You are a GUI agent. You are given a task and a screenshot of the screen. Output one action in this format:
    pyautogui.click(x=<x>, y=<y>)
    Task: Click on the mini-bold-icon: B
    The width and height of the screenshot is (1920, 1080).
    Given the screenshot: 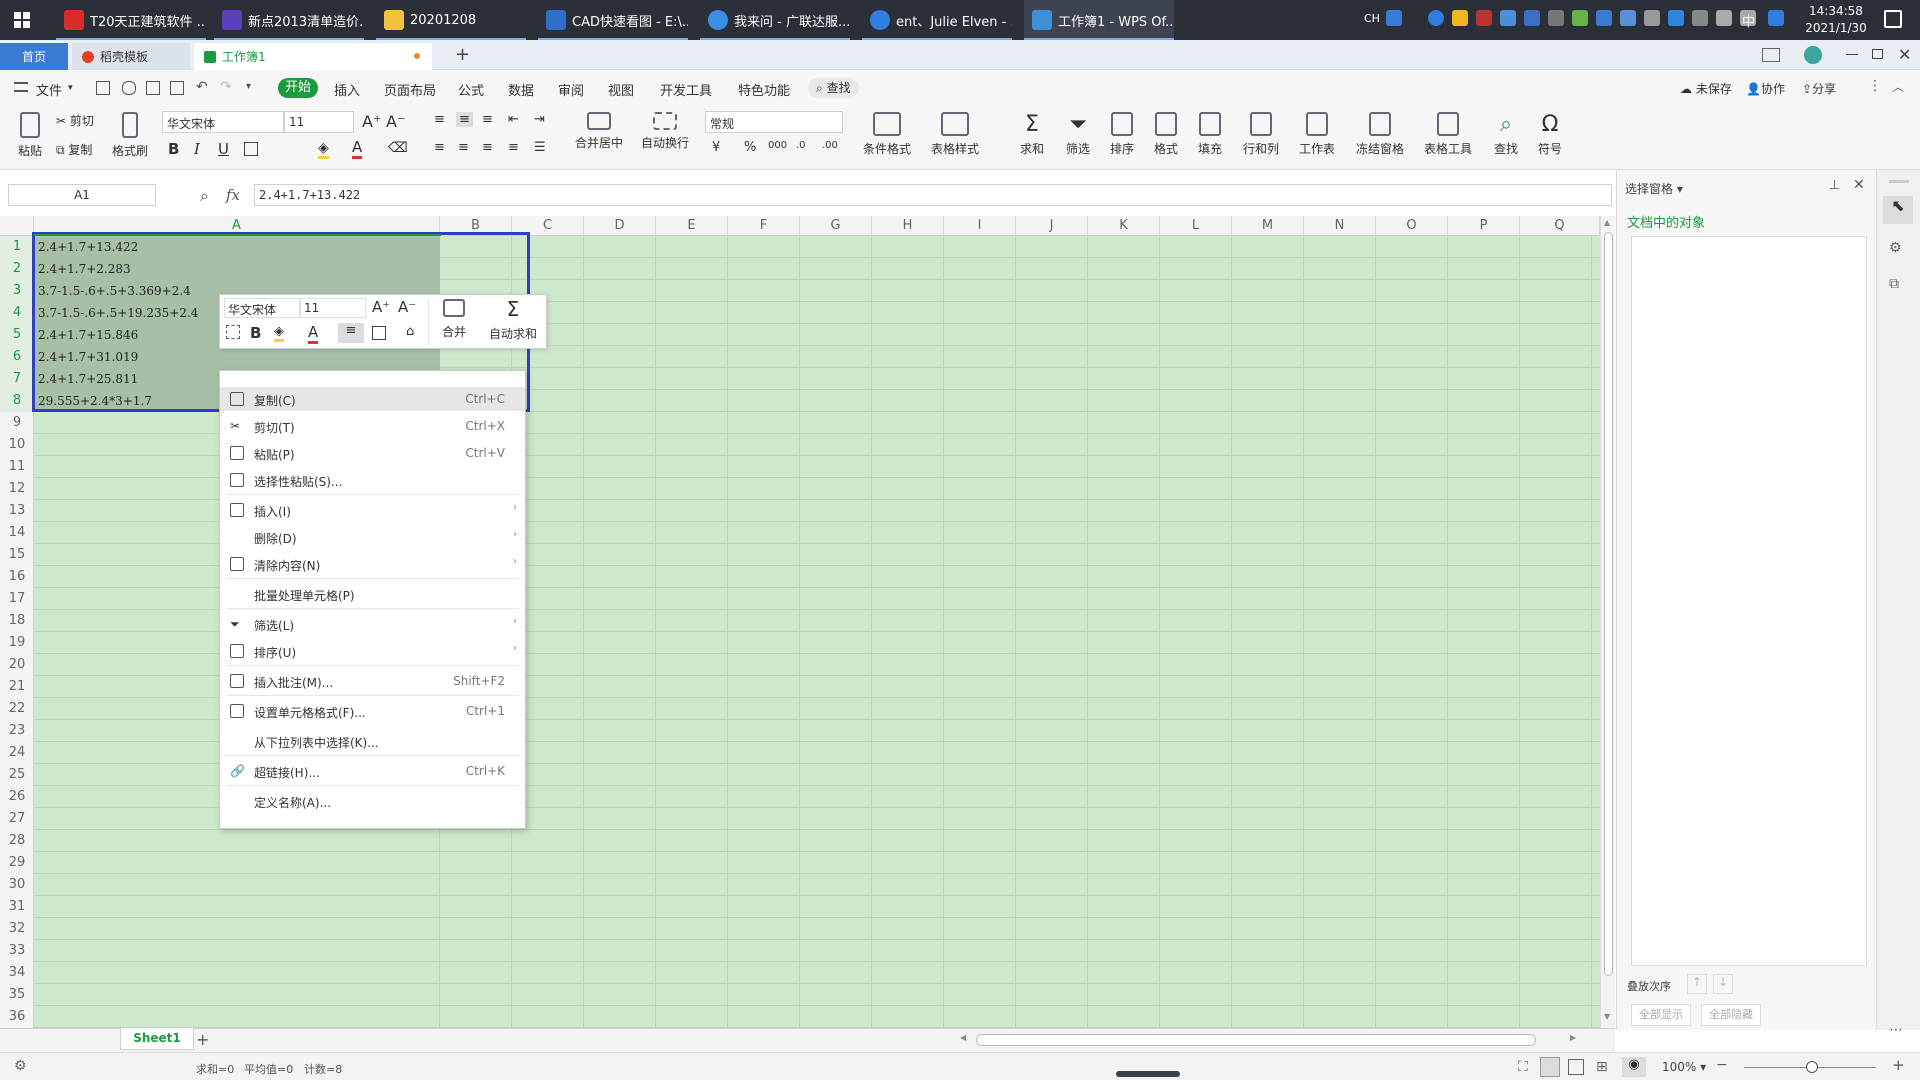 What is the action you would take?
    pyautogui.click(x=255, y=333)
    